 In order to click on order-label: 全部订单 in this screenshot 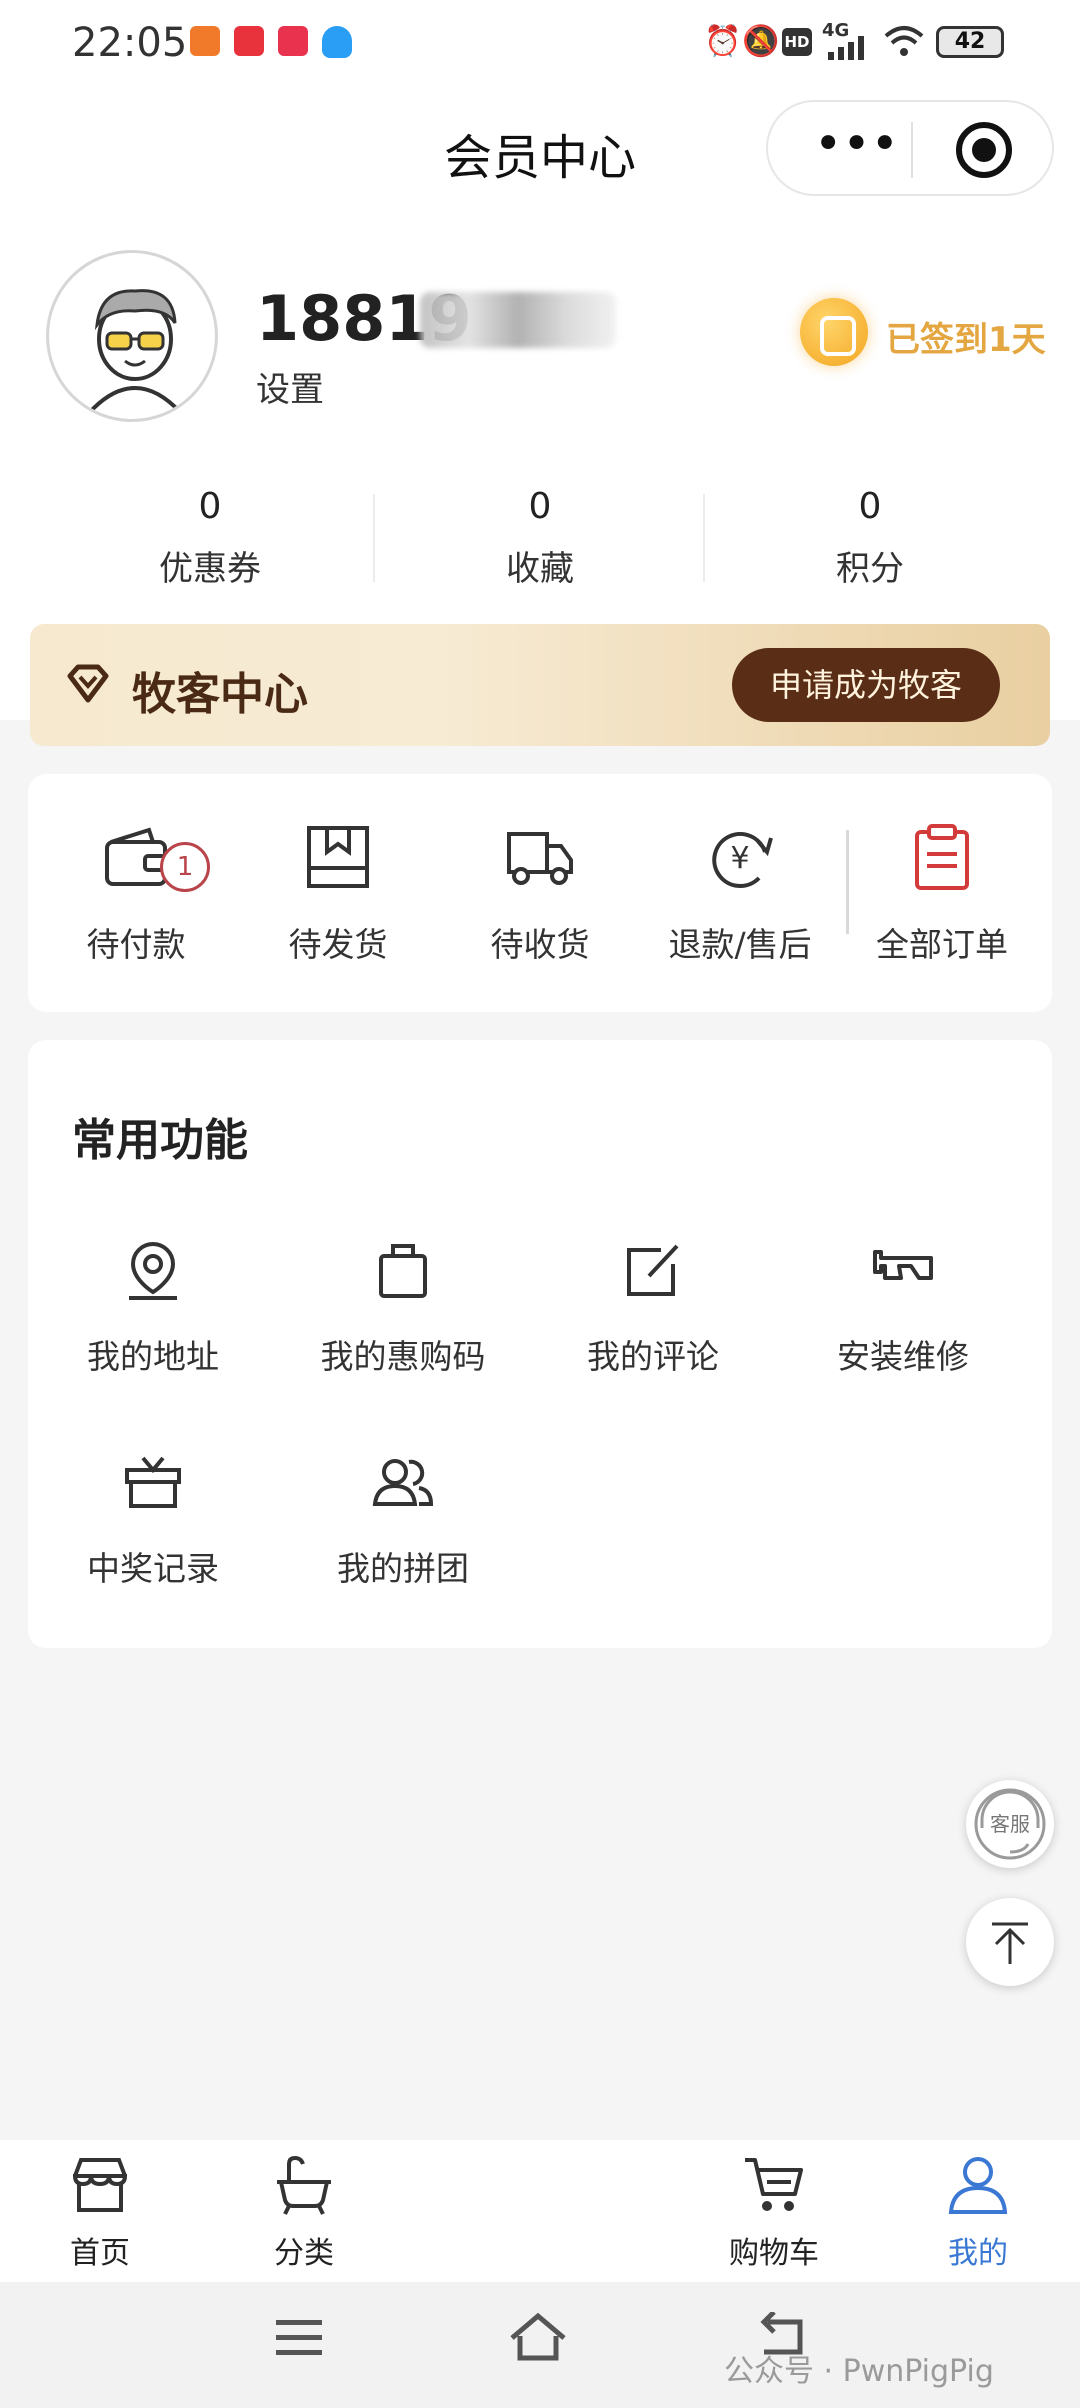, I will do `click(942, 944)`.